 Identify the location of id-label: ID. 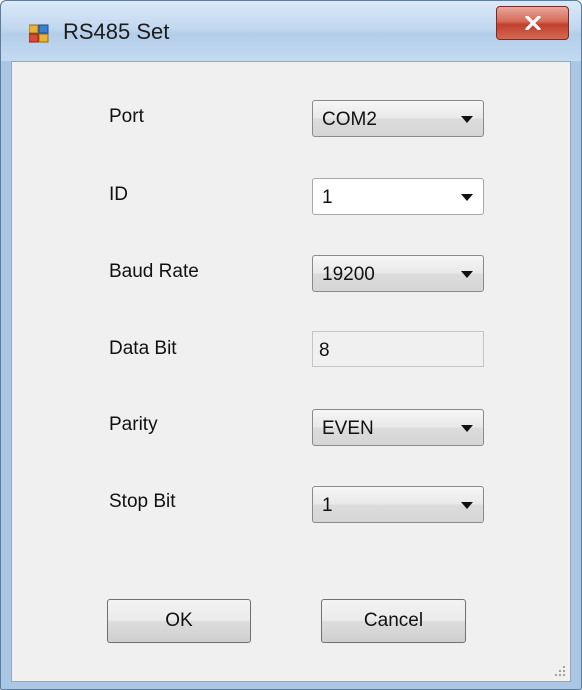
(118, 194).